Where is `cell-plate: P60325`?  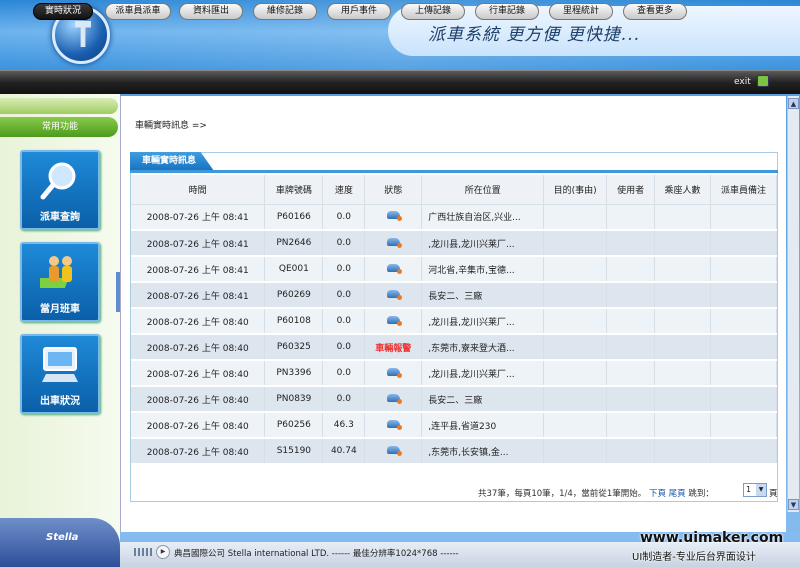
cell-plate: P60325 is located at coordinates (294, 347).